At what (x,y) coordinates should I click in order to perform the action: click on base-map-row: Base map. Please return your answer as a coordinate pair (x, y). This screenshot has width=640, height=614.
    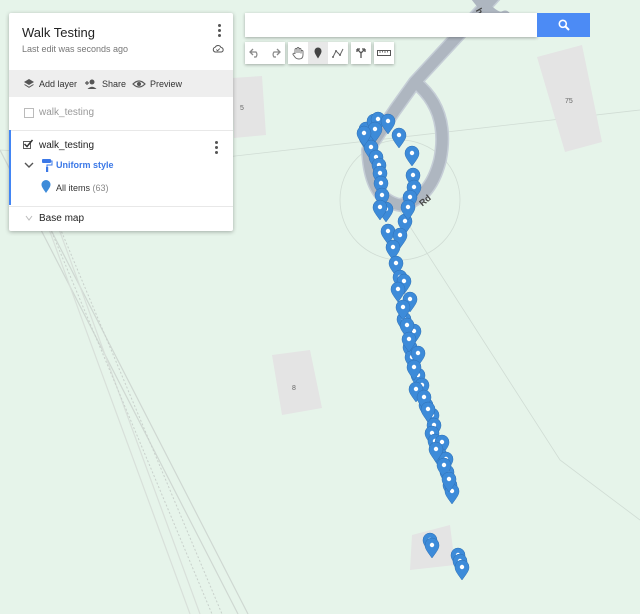
    Looking at the image, I should click on (114, 218).